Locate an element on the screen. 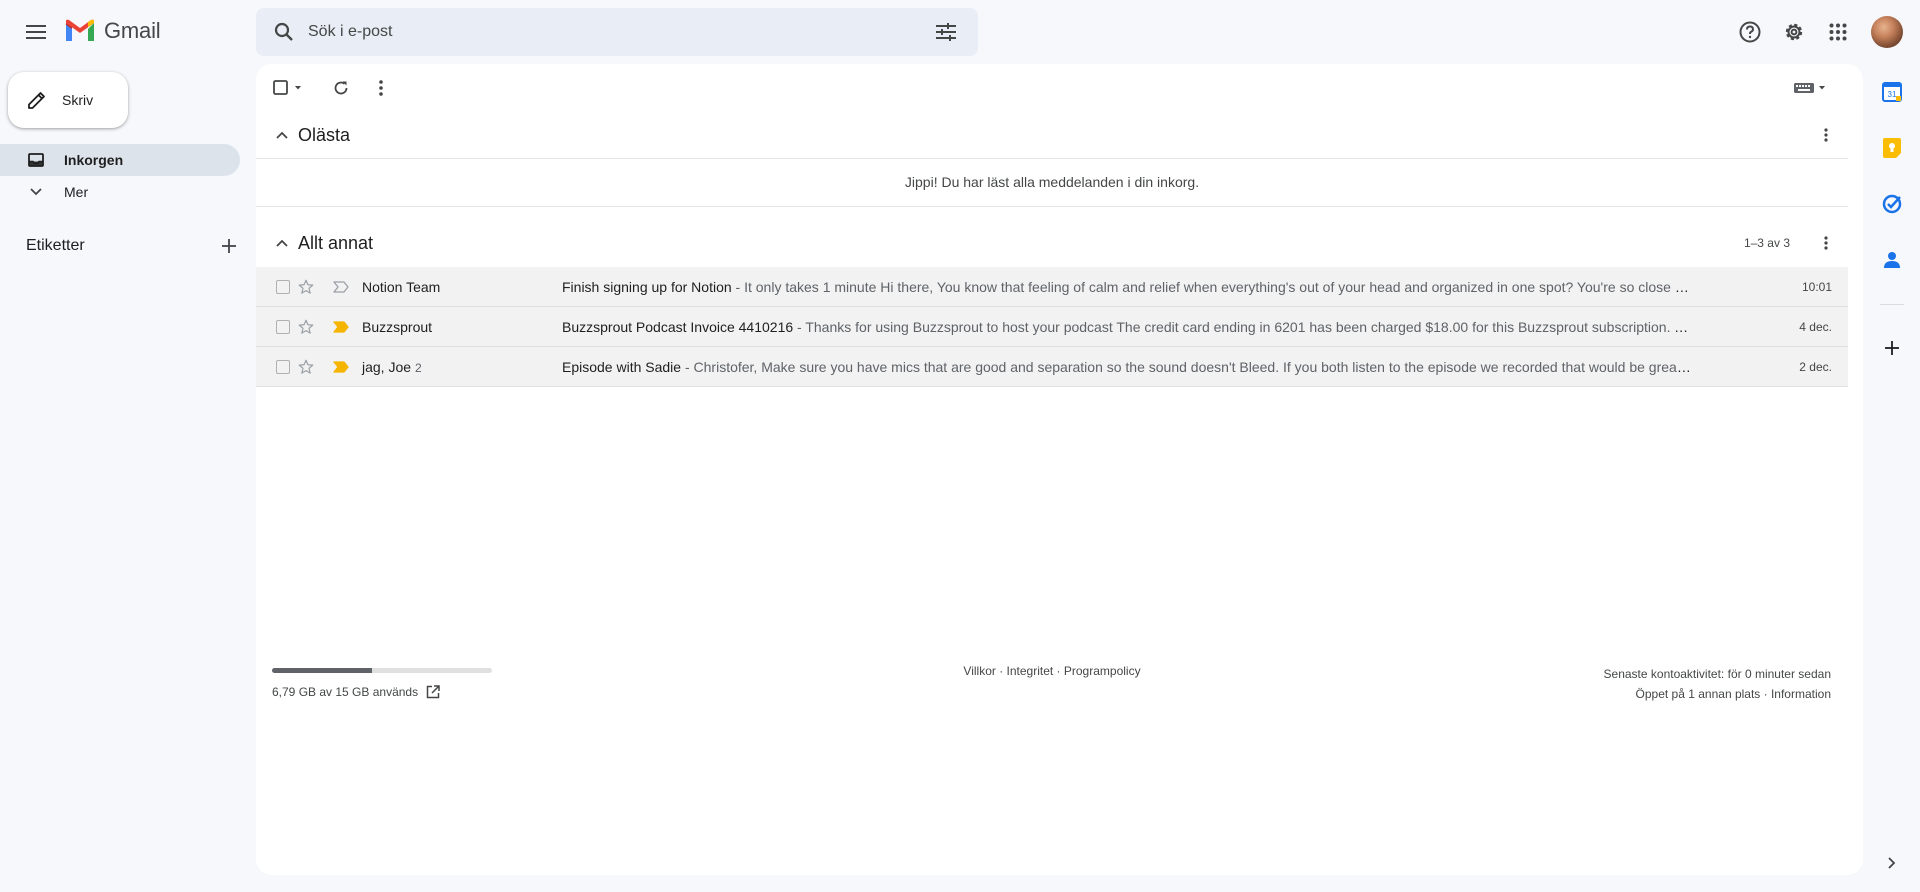 The width and height of the screenshot is (1920, 892). email-date: 2 dec. is located at coordinates (1815, 367).